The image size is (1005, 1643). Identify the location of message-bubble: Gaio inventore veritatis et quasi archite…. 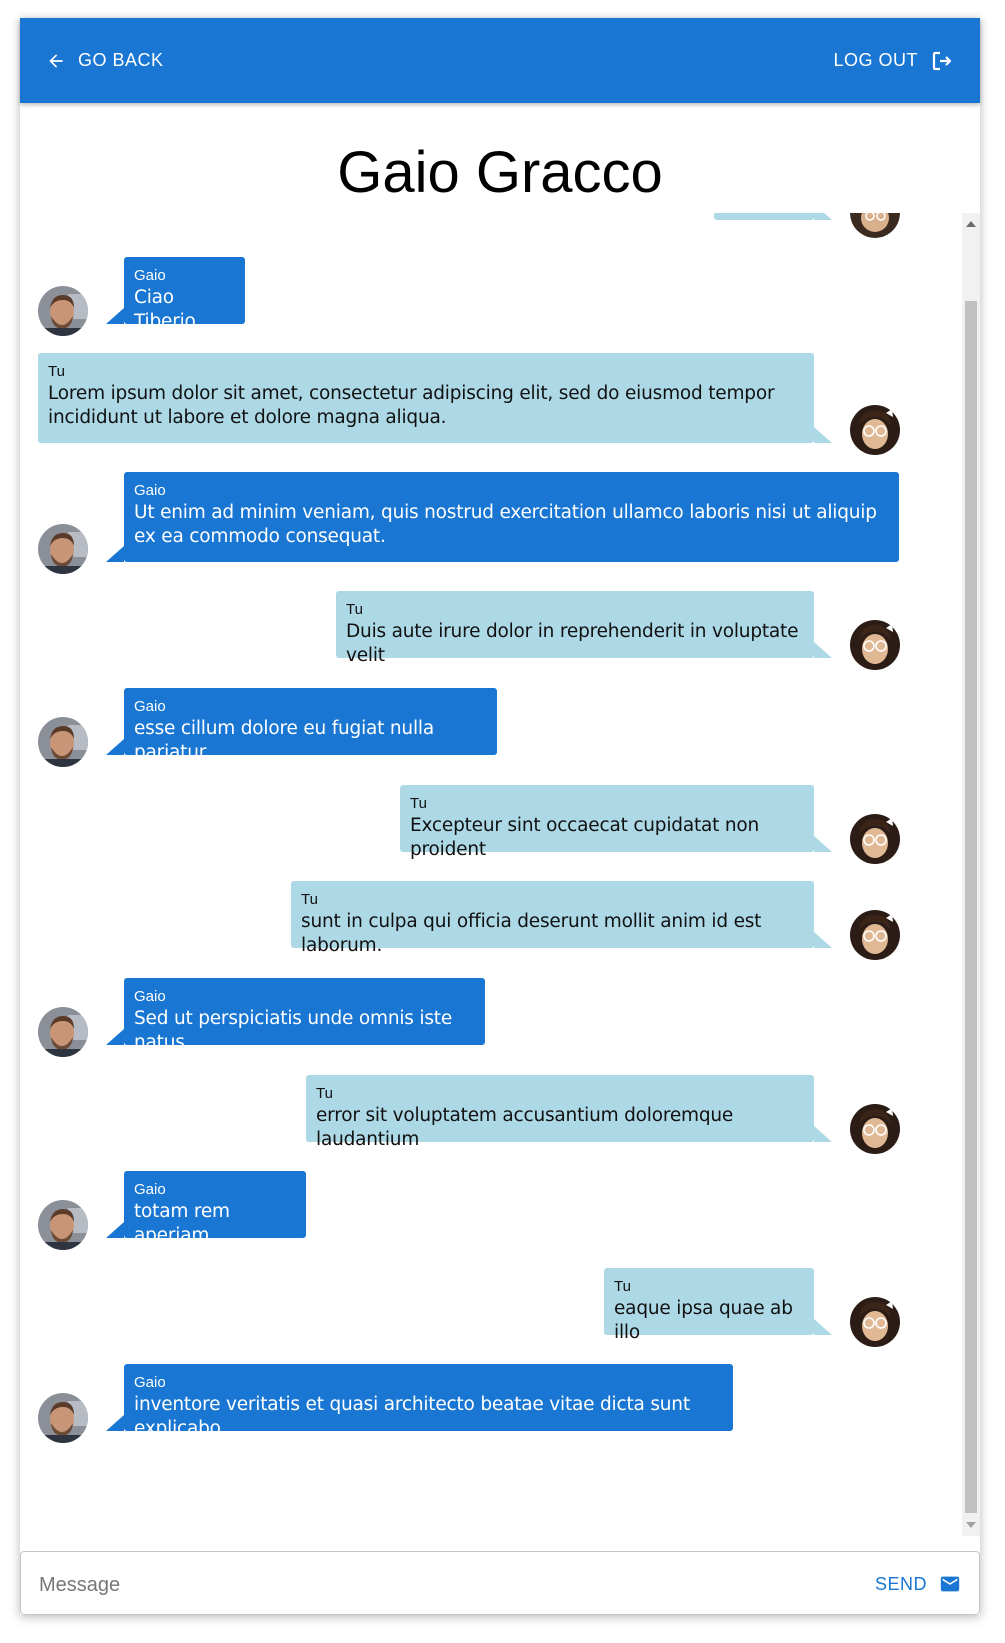
(428, 1401).